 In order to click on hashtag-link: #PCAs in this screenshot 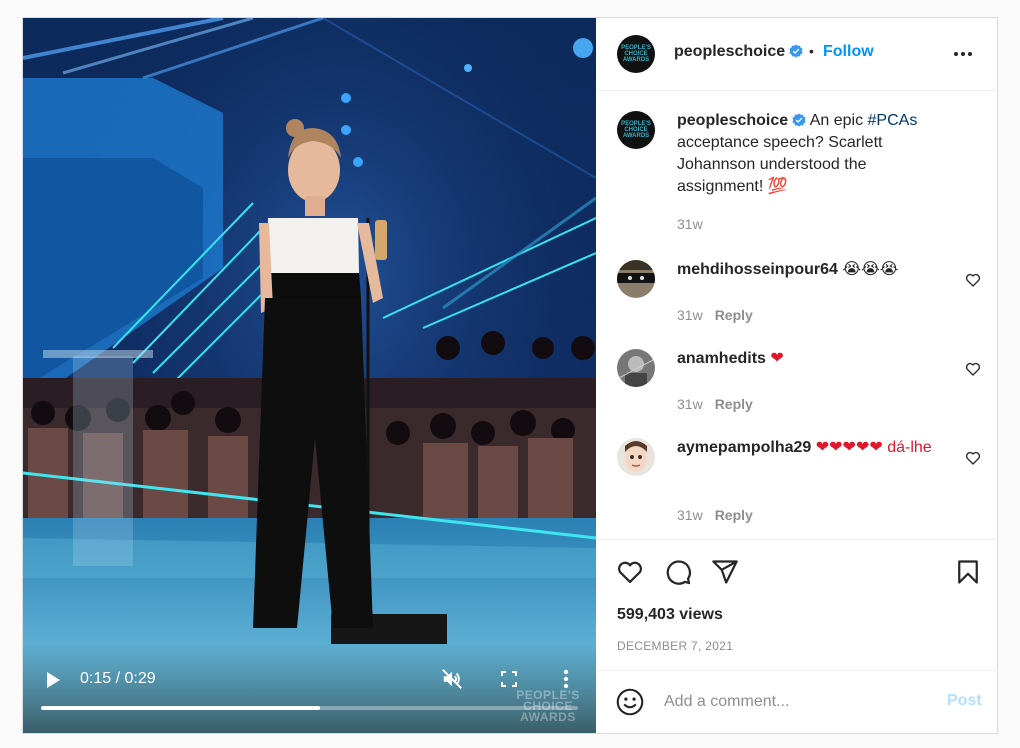, I will do `click(893, 120)`.